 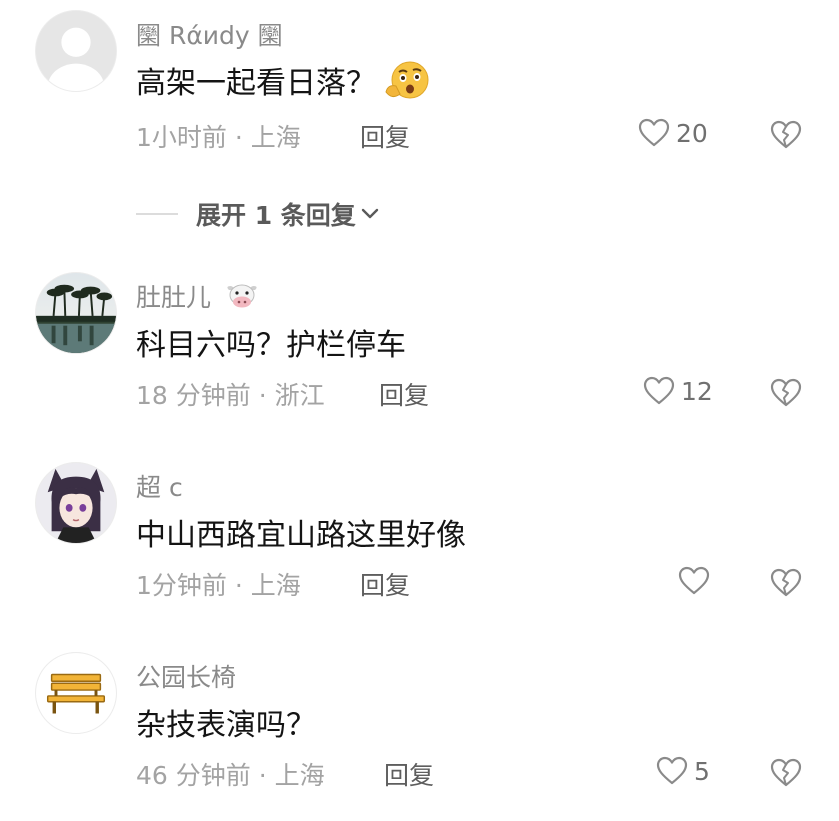 What do you see at coordinates (301, 535) in the screenshot?
I see `comment-text: 中山西路宜山路这里好像` at bounding box center [301, 535].